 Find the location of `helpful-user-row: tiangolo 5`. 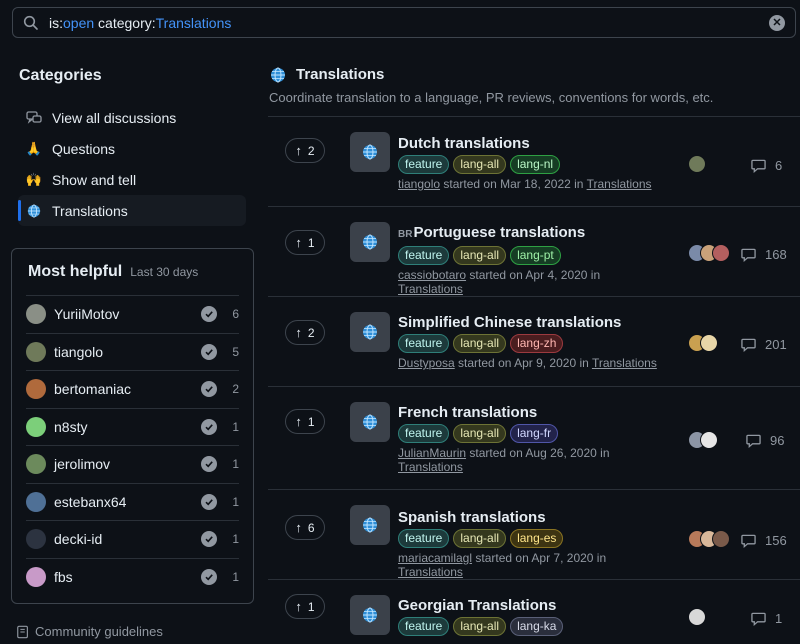

helpful-user-row: tiangolo 5 is located at coordinates (132, 351).